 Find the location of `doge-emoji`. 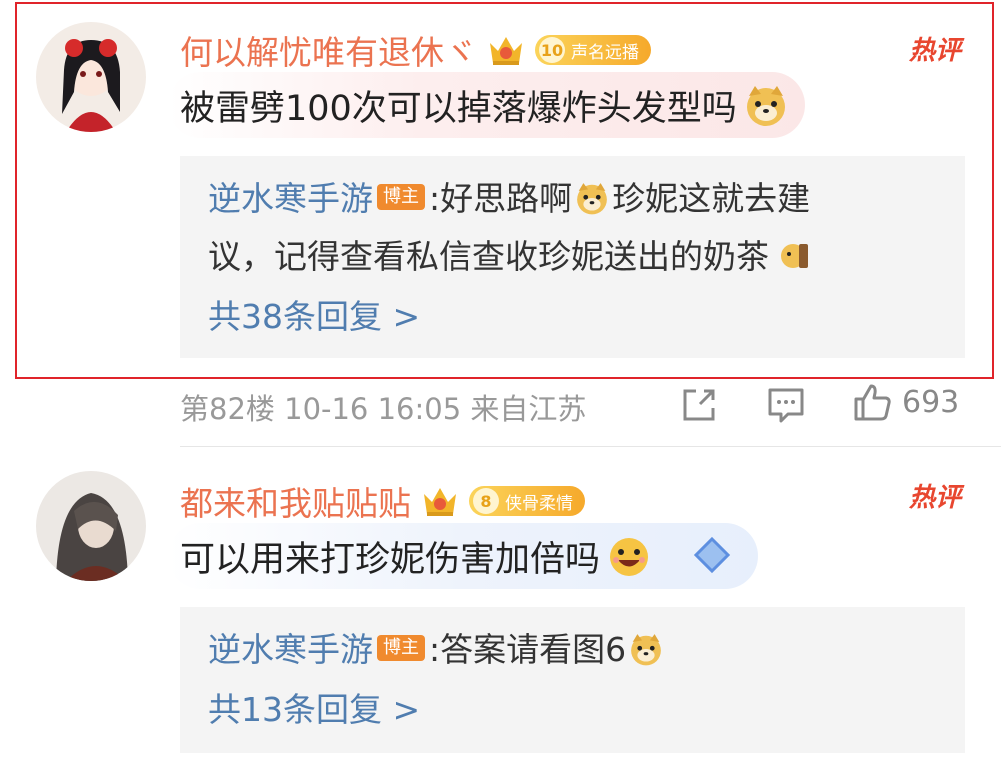

doge-emoji is located at coordinates (646, 650).